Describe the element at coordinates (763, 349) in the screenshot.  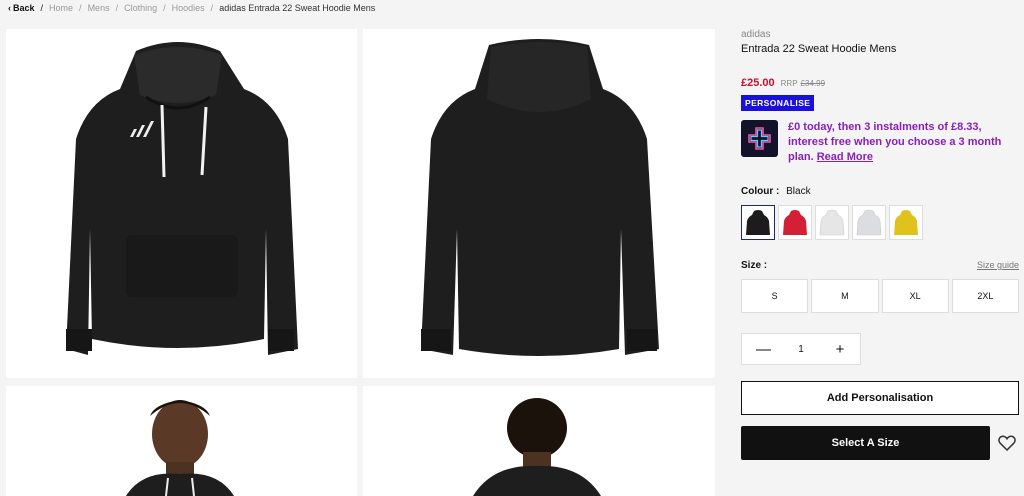
I see `decrease-quantity-button: —` at that location.